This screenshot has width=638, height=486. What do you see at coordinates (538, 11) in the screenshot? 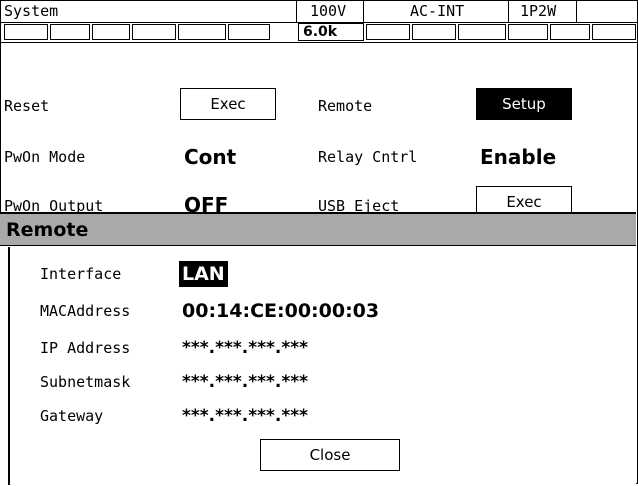
I see `wiring-mode: 1P2W` at bounding box center [538, 11].